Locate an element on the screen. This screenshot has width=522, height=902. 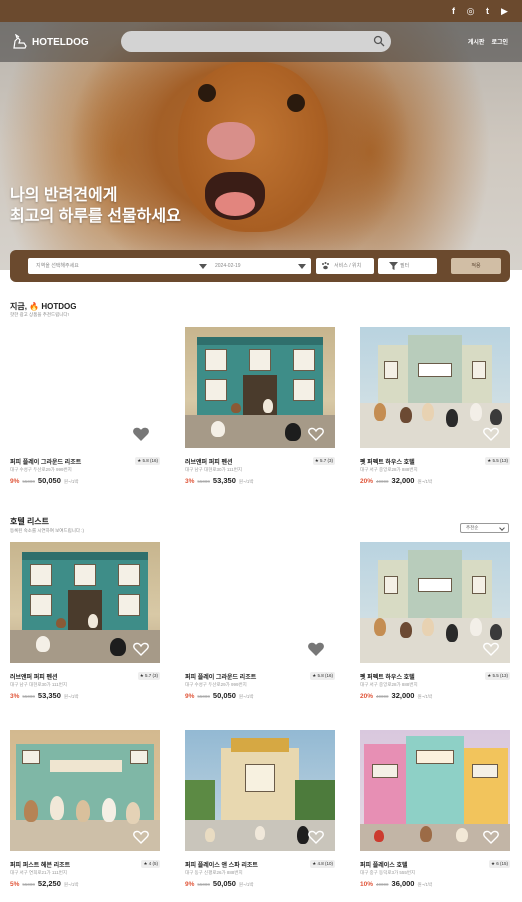
sale-price: 52,250 is located at coordinates (49, 883).